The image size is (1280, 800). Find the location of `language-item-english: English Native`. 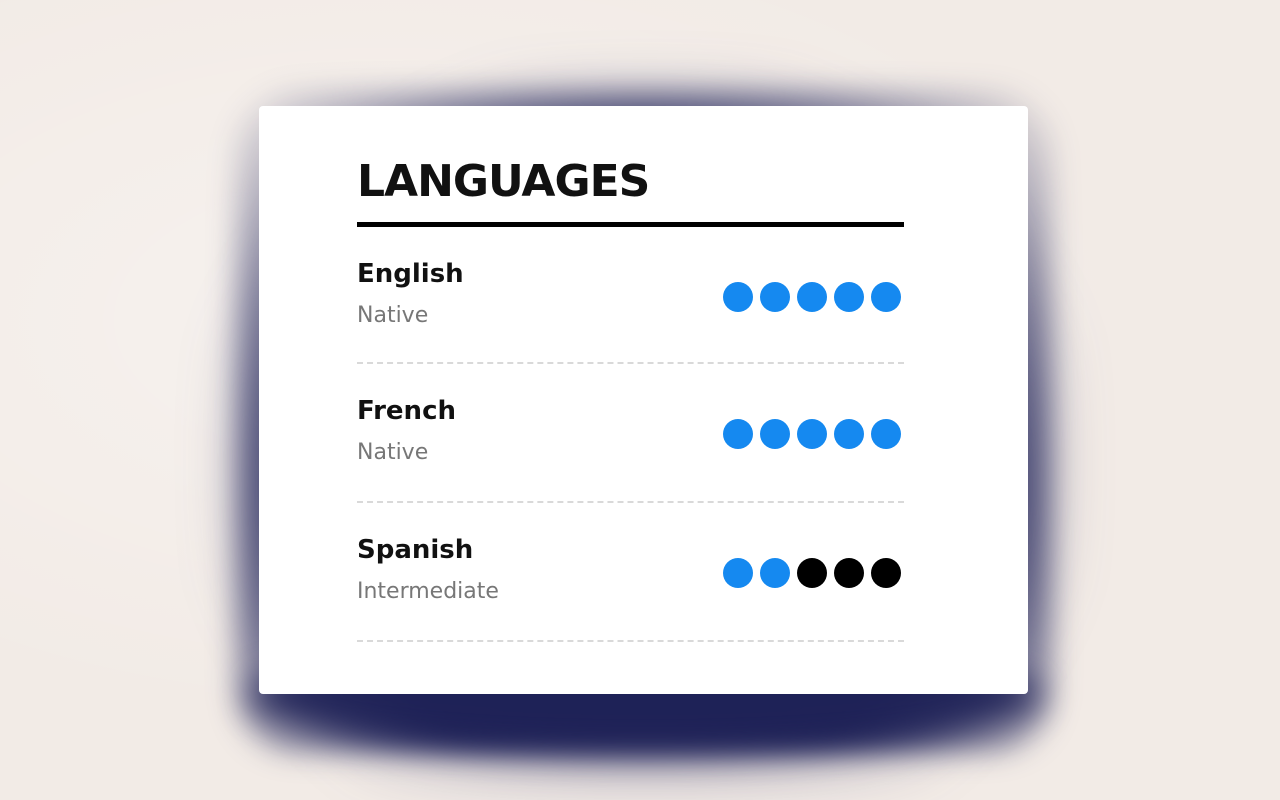

language-item-english: English Native is located at coordinates (630, 295).